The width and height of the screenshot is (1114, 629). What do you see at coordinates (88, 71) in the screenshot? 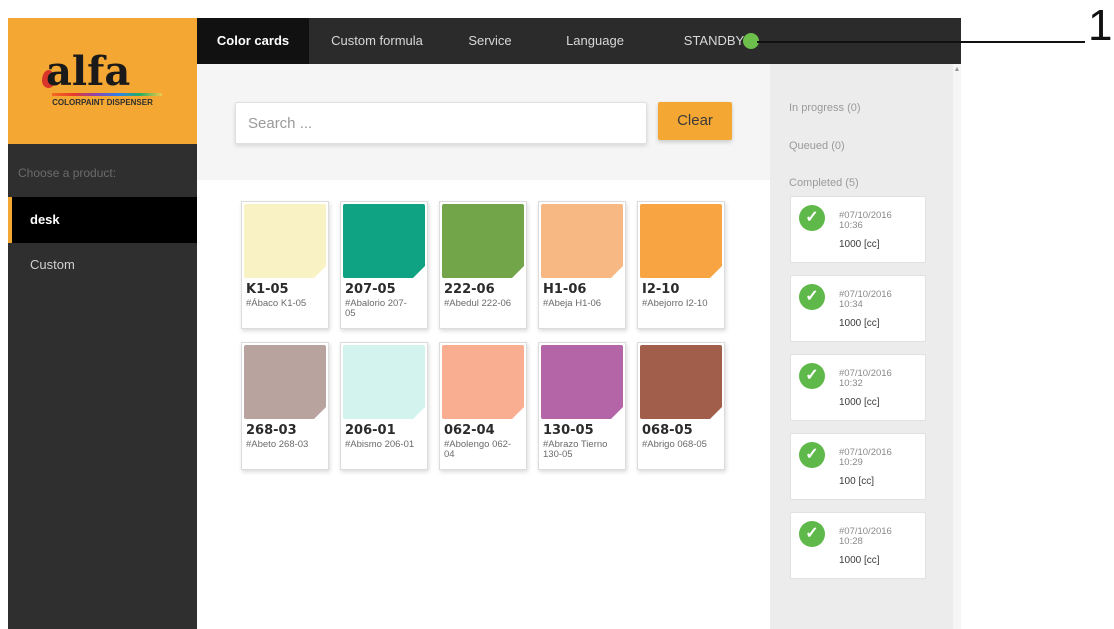
I see `logo-brand: alfa` at bounding box center [88, 71].